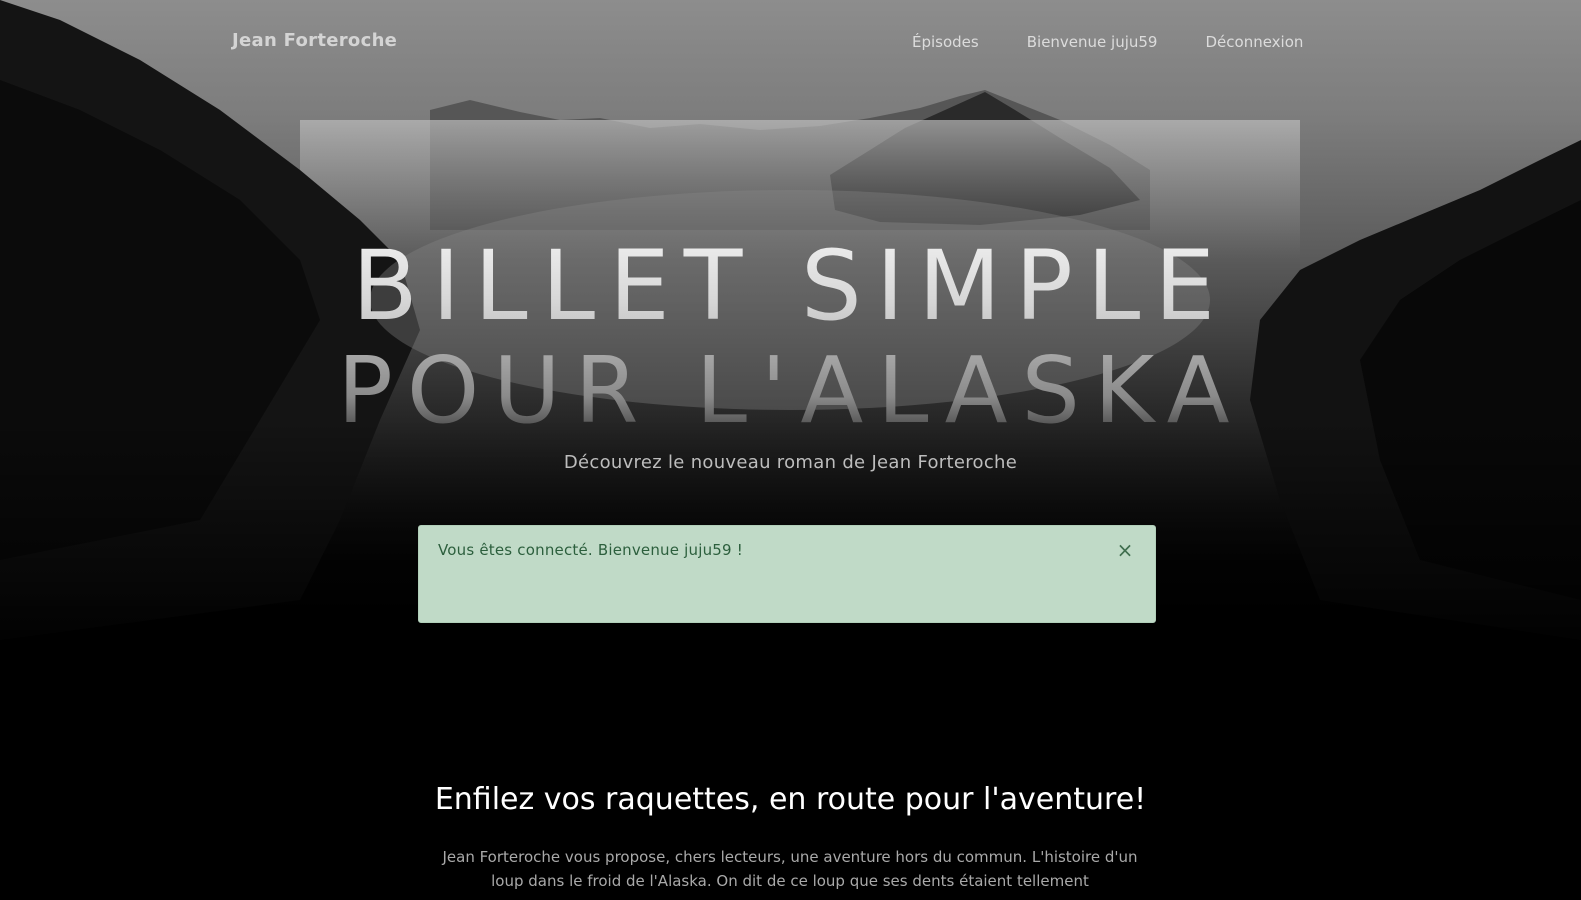 This screenshot has height=900, width=1581. I want to click on nav-link-episodes: Épisodes, so click(945, 42).